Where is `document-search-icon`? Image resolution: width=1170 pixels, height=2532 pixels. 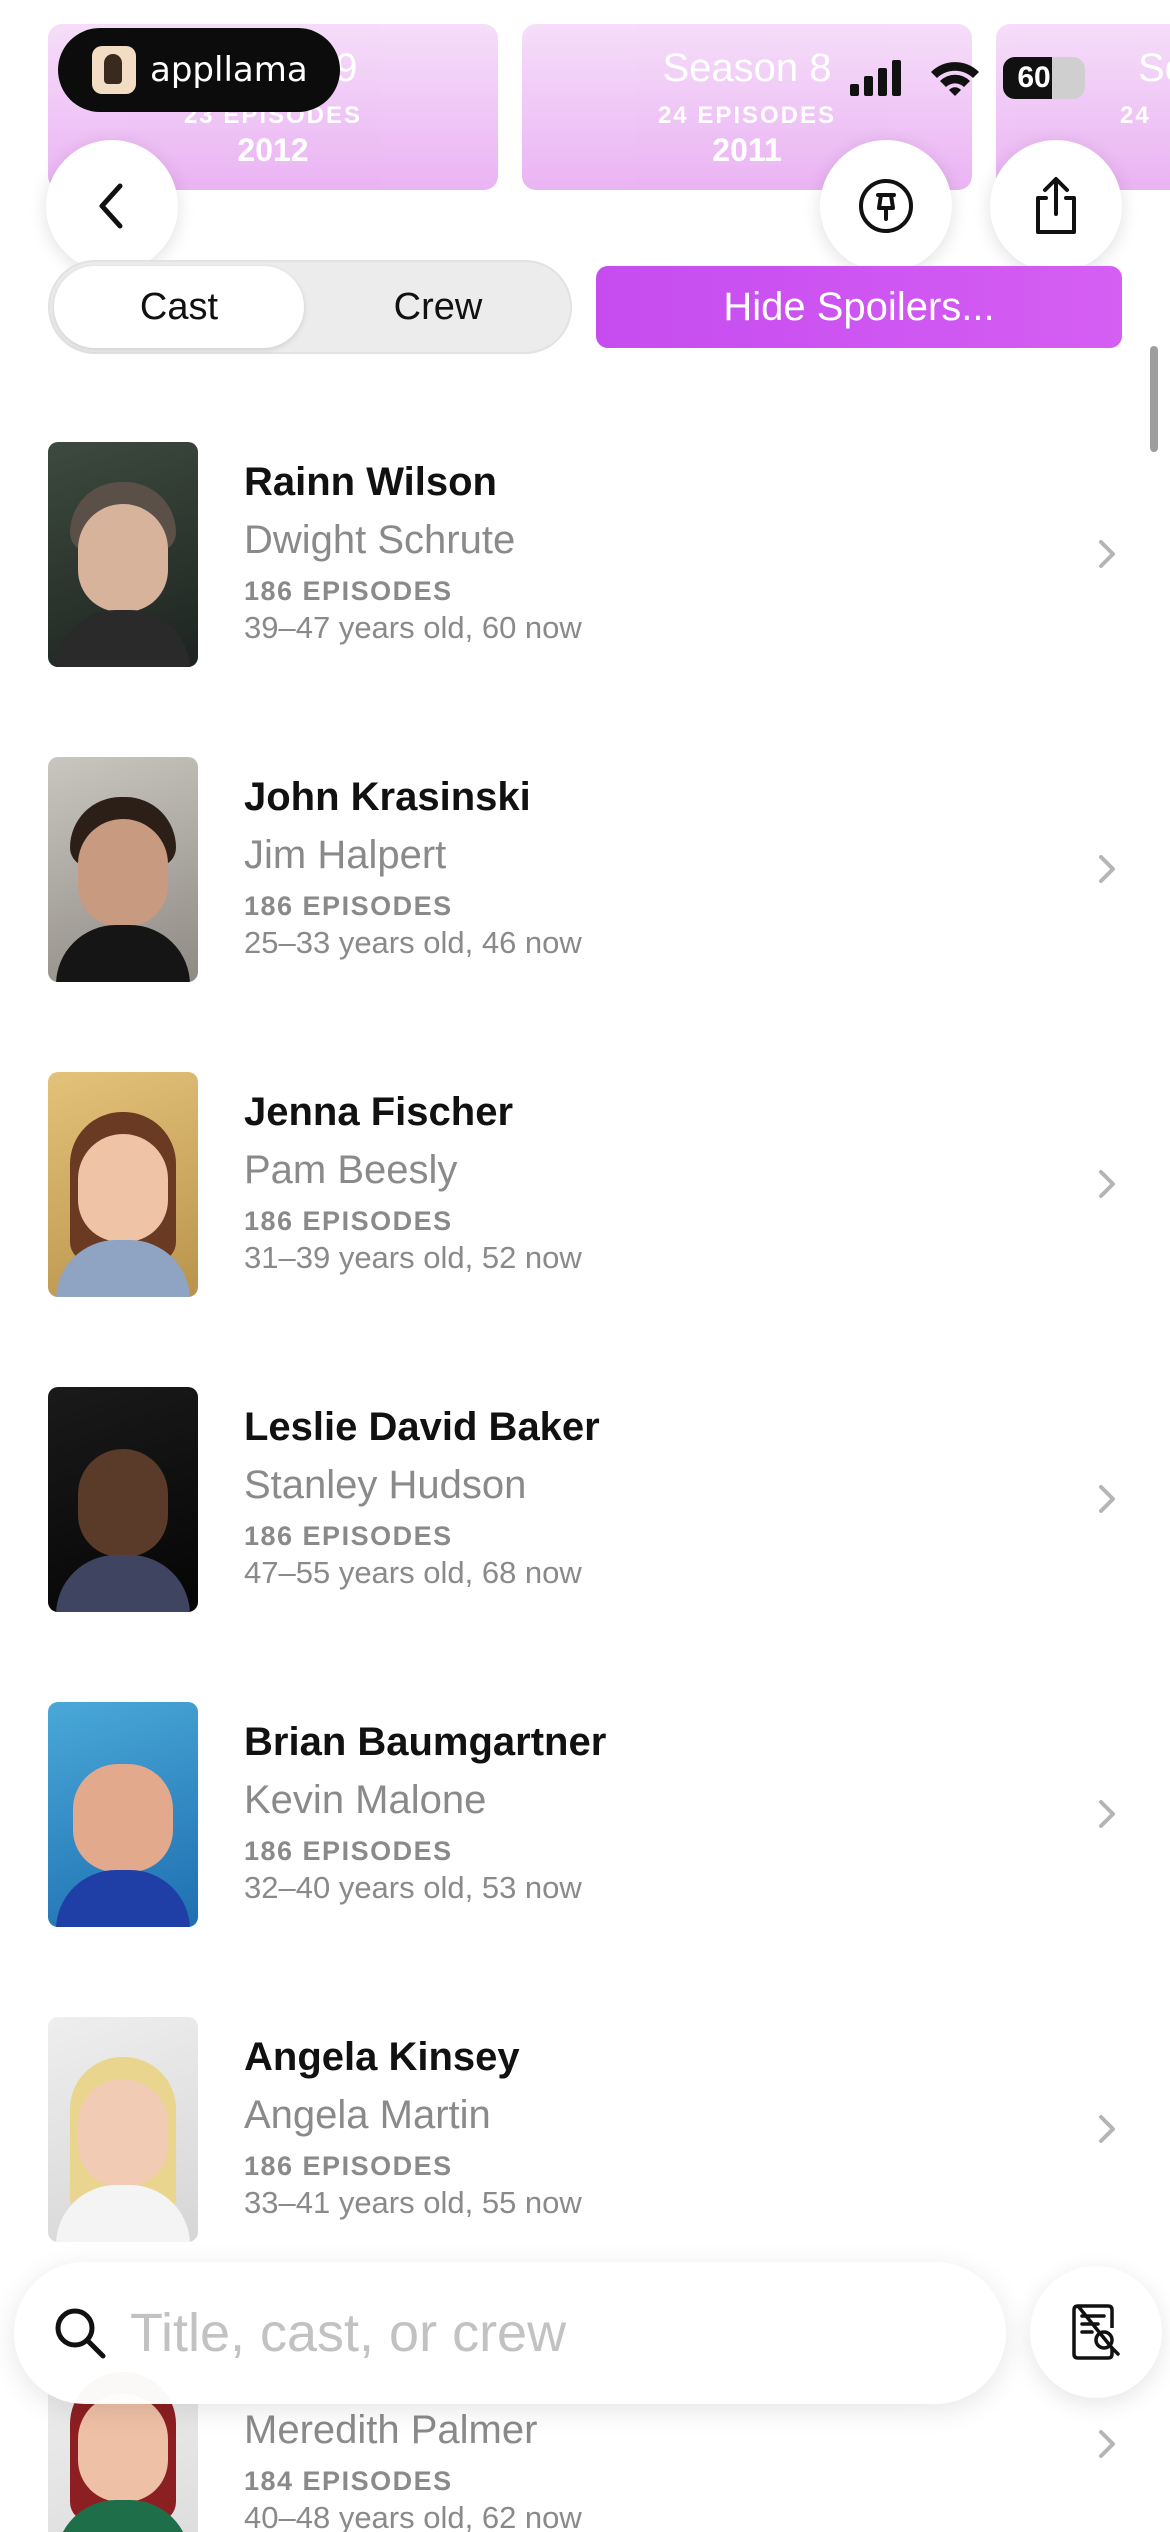
document-search-icon is located at coordinates (1096, 2332).